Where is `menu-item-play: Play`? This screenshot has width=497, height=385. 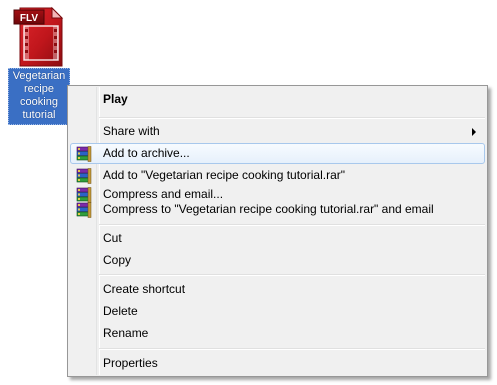 menu-item-play: Play is located at coordinates (277, 99).